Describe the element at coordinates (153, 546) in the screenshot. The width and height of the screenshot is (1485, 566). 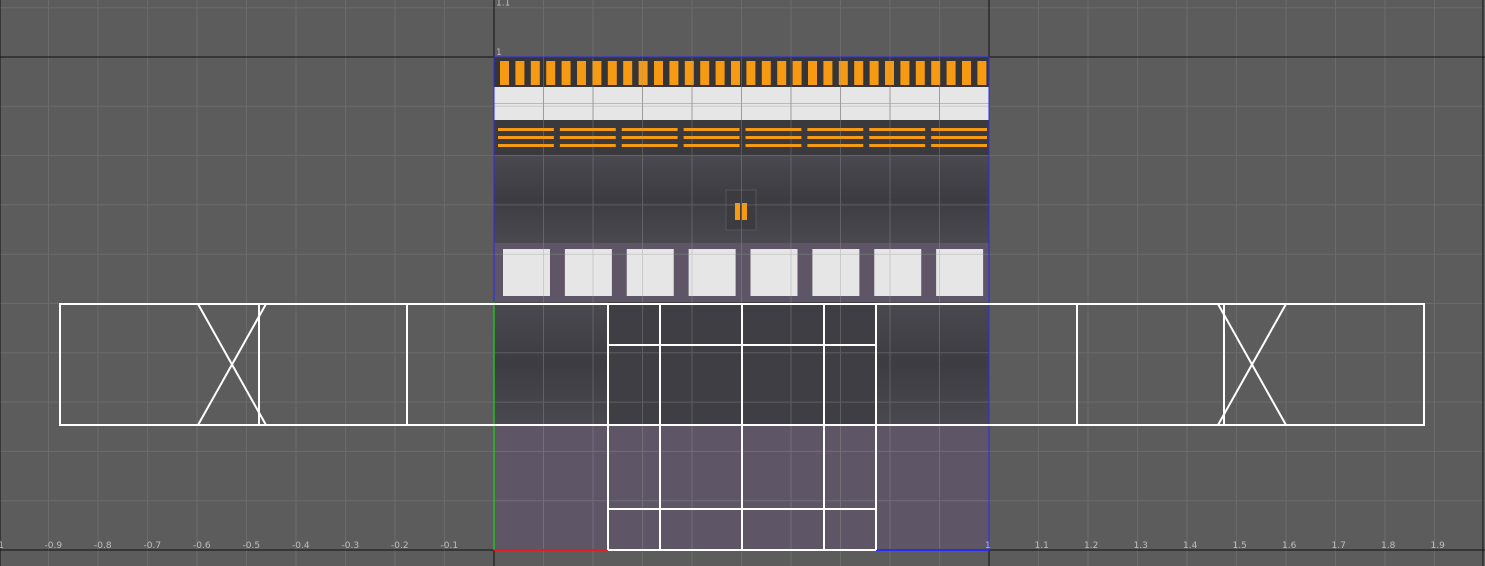
I see `x-tick-label: -0.7` at that location.